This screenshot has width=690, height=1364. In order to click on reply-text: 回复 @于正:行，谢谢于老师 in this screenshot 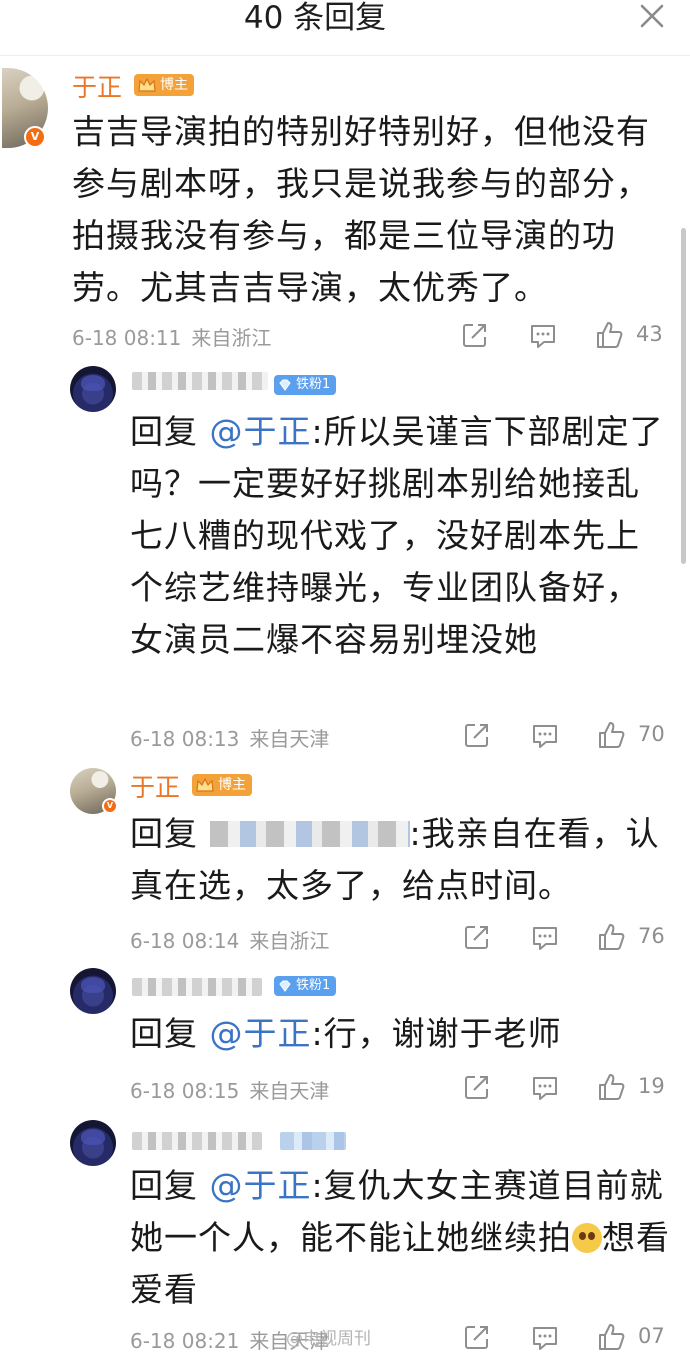, I will do `click(400, 1034)`.